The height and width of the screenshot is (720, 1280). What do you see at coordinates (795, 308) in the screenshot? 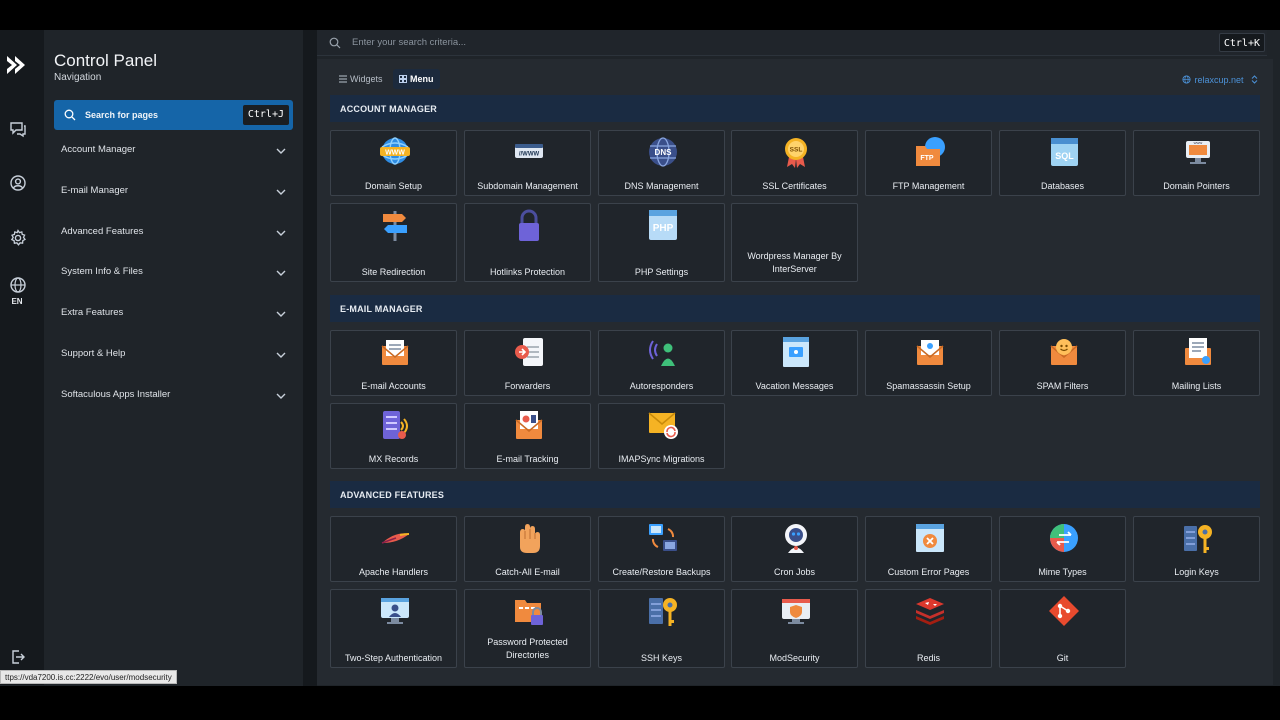
I see `section-header-e-mail-manager: E-MAIL MANAGER` at bounding box center [795, 308].